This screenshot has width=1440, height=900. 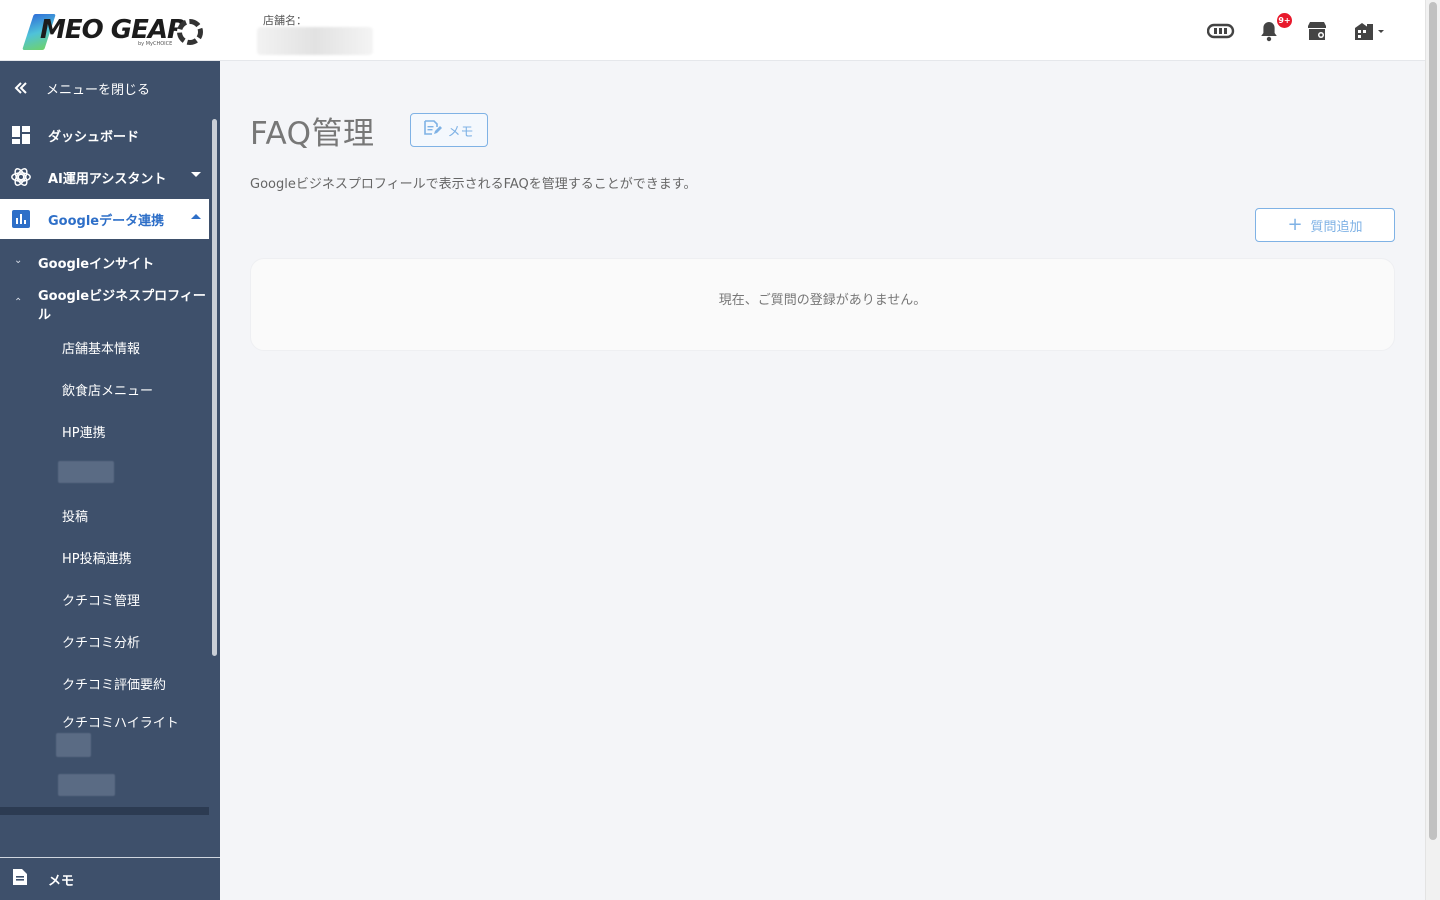 I want to click on sidebar-leaf-review-management: クチコミ管理, so click(x=101, y=599).